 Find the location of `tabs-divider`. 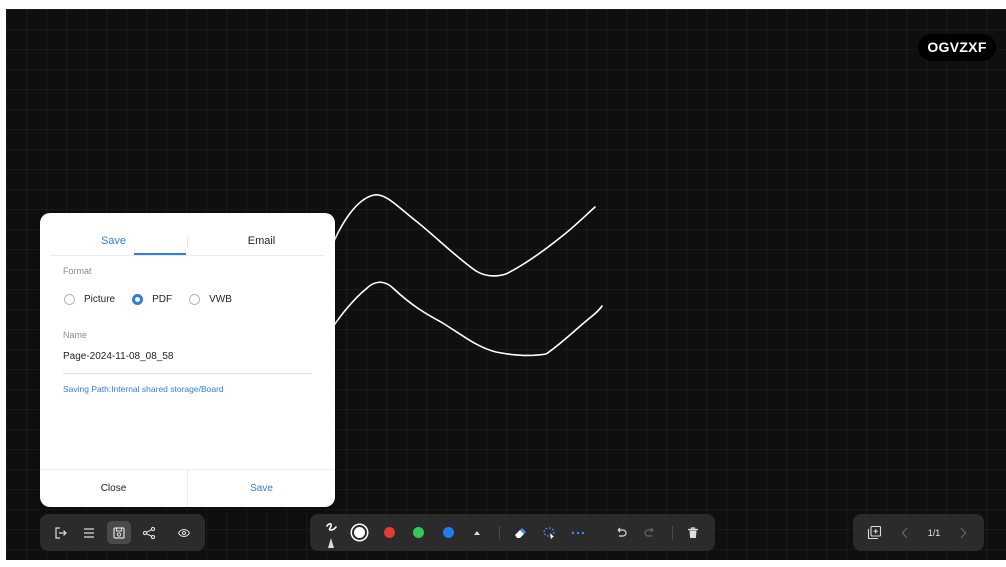

tabs-divider is located at coordinates (187, 255).